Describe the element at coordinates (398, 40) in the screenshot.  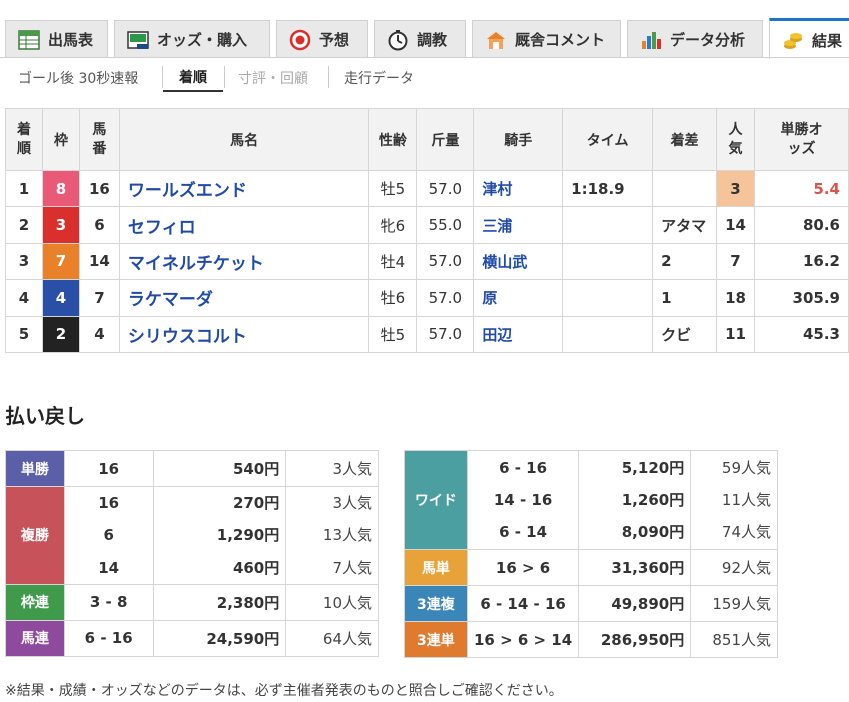
I see `stopwatch-icon` at that location.